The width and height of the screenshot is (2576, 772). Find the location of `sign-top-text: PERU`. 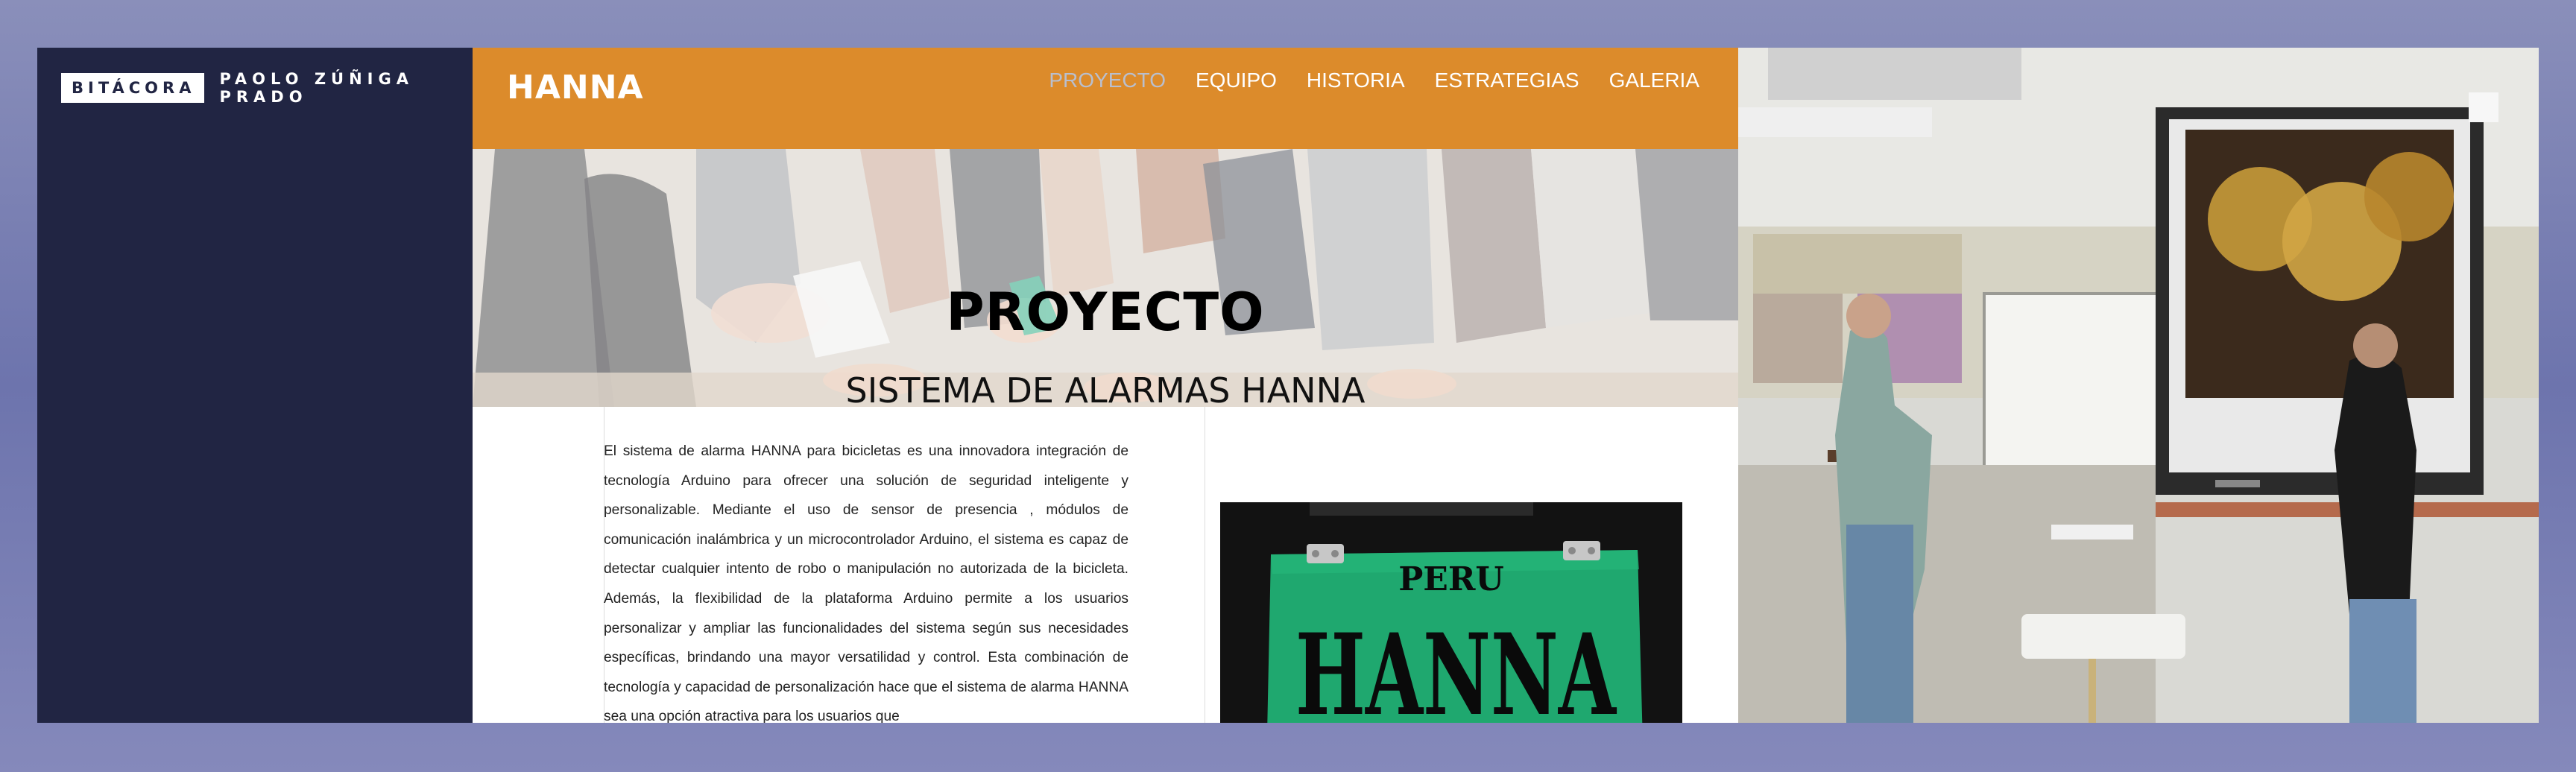

sign-top-text: PERU is located at coordinates (1451, 579).